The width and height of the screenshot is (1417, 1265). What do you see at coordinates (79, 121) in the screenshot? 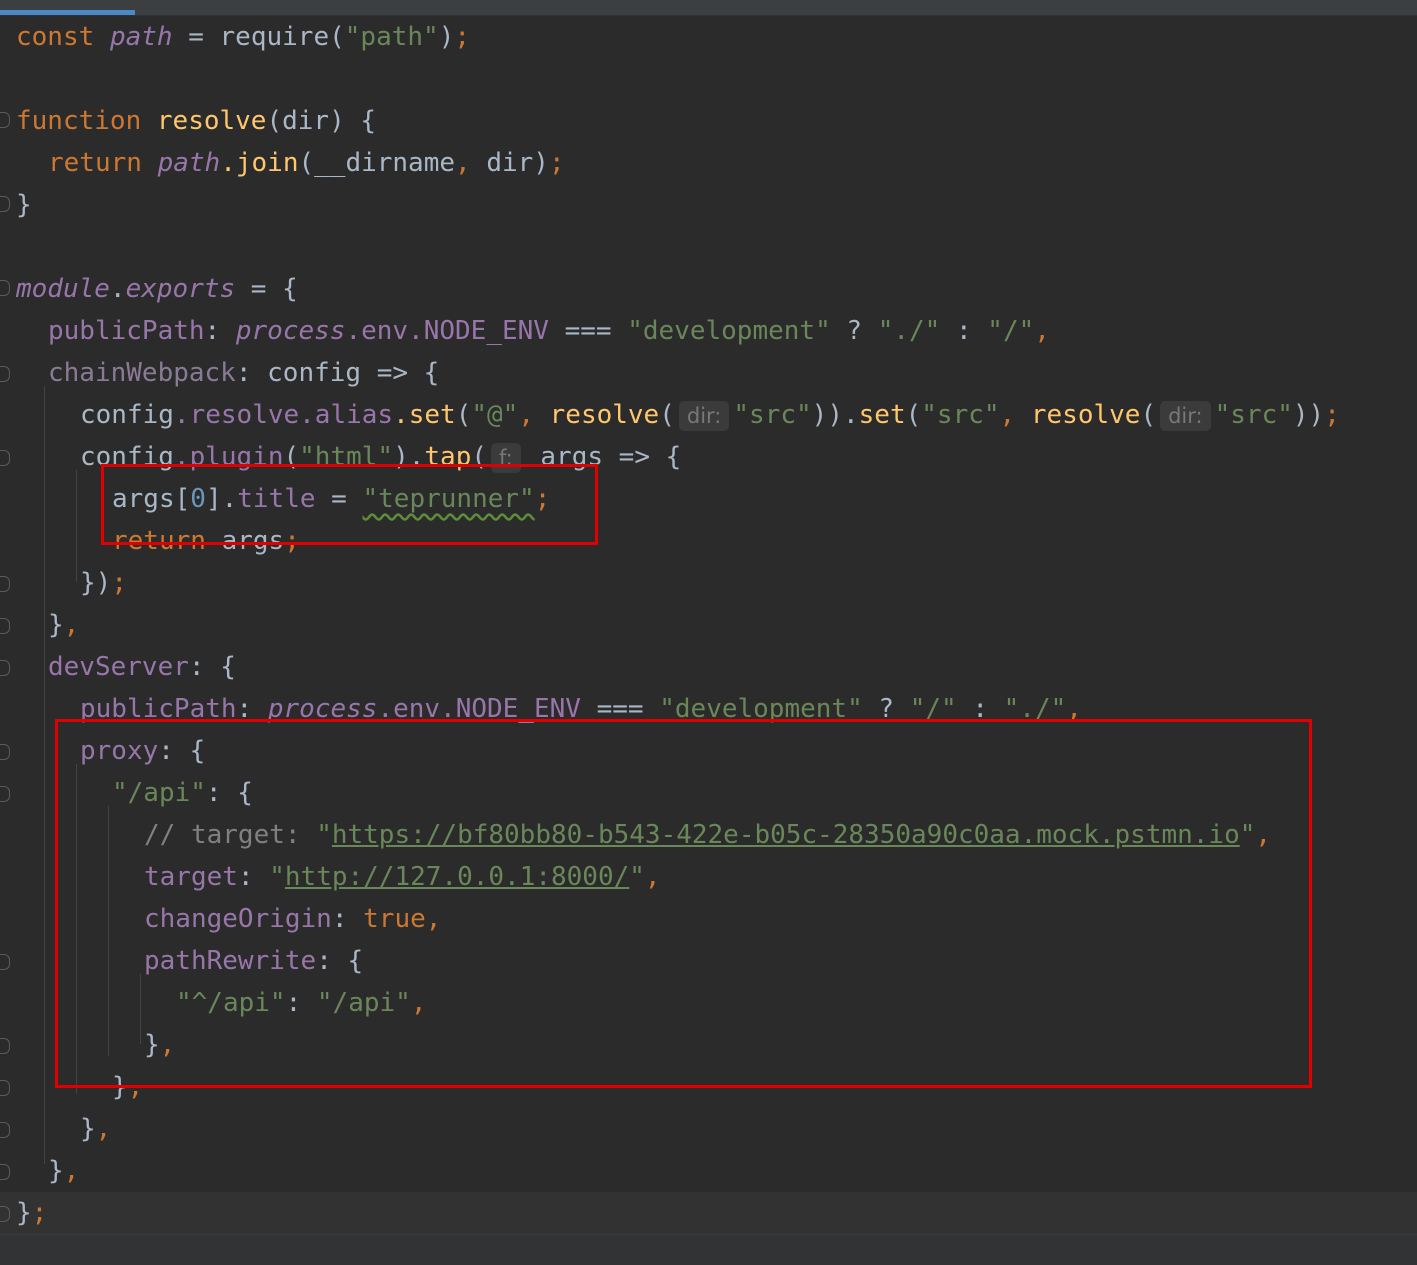
I see `keyword-function: function` at bounding box center [79, 121].